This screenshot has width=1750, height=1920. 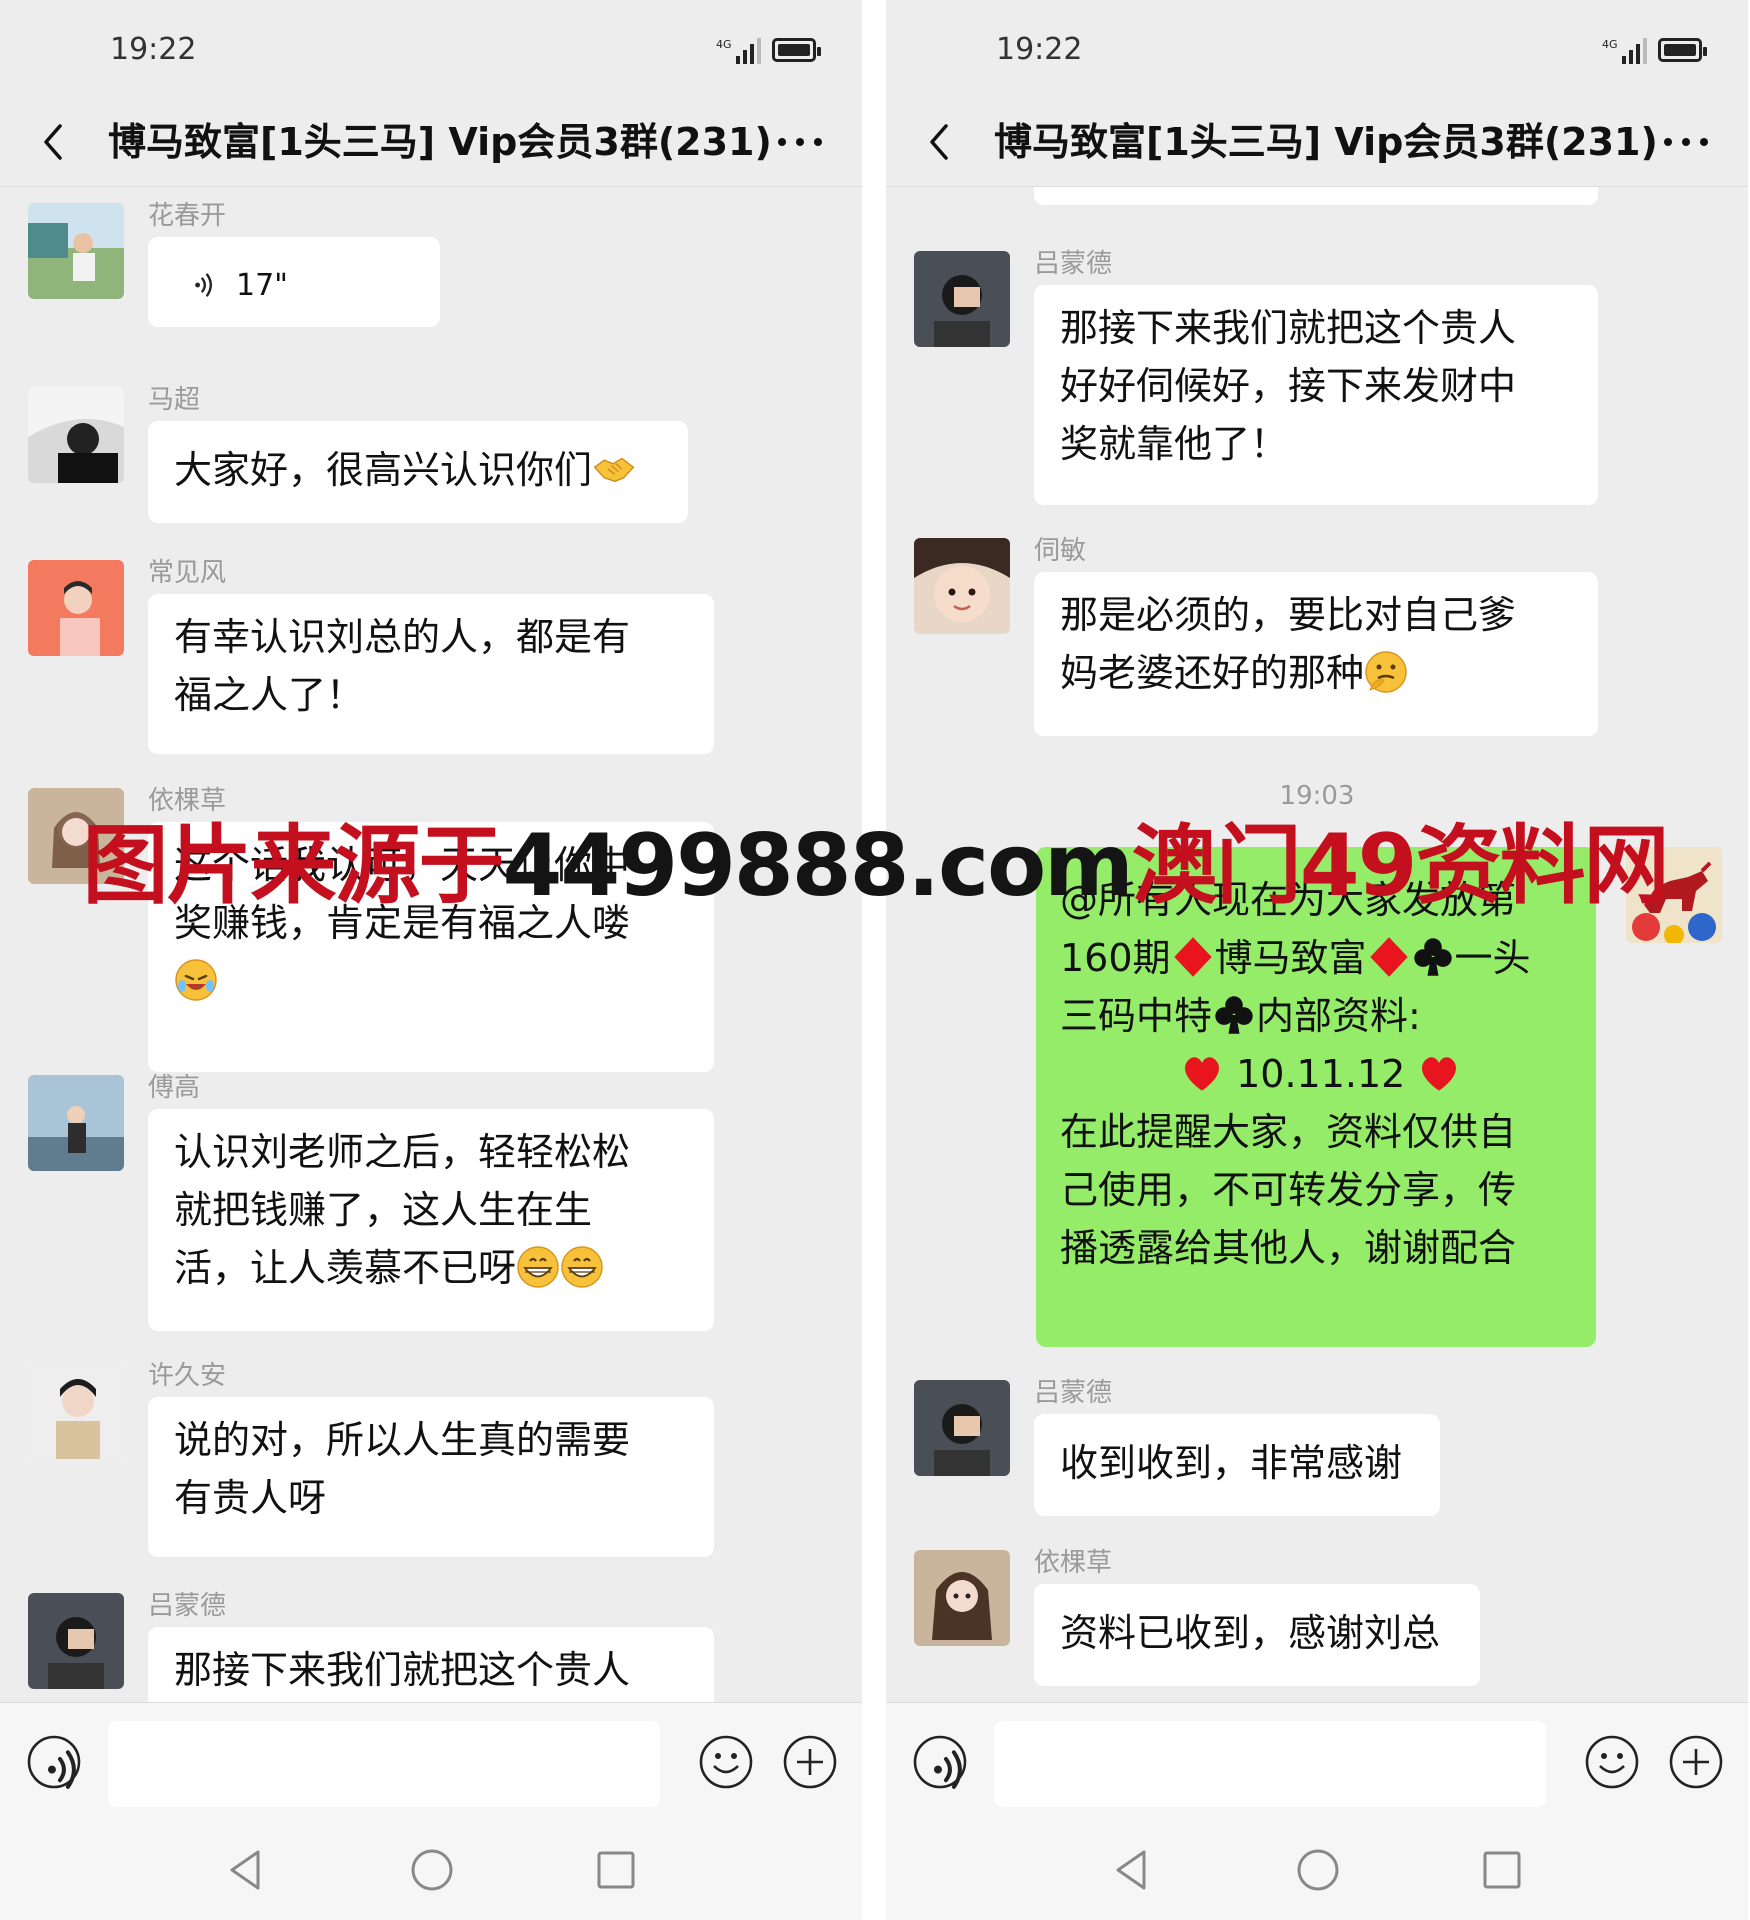 What do you see at coordinates (383, 1210) in the screenshot?
I see `message-line: 就把钱赚了，这人生在生` at bounding box center [383, 1210].